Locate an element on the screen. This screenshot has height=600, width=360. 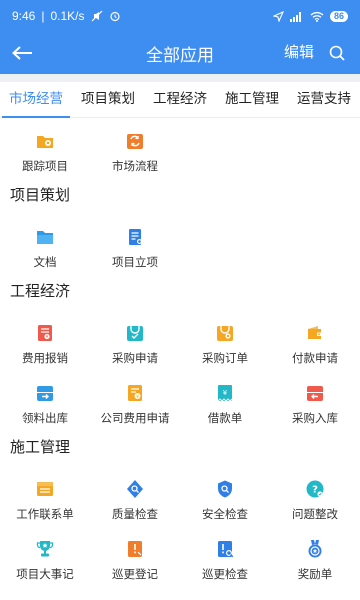
arrow-left-icon is located at coordinates (22, 53).